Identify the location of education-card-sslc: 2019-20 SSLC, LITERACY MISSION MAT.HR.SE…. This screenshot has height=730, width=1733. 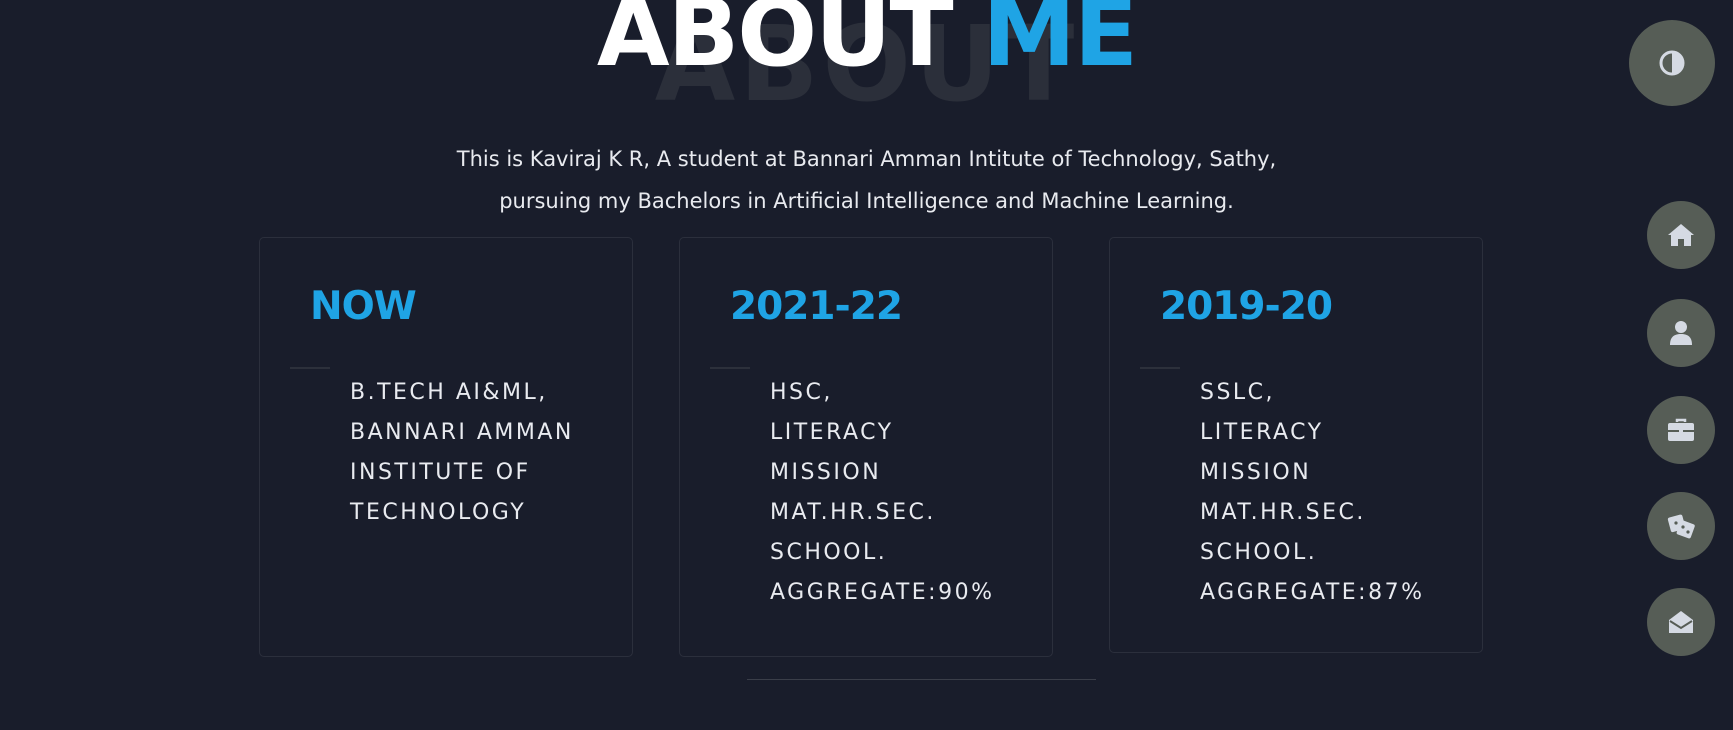
(1296, 445).